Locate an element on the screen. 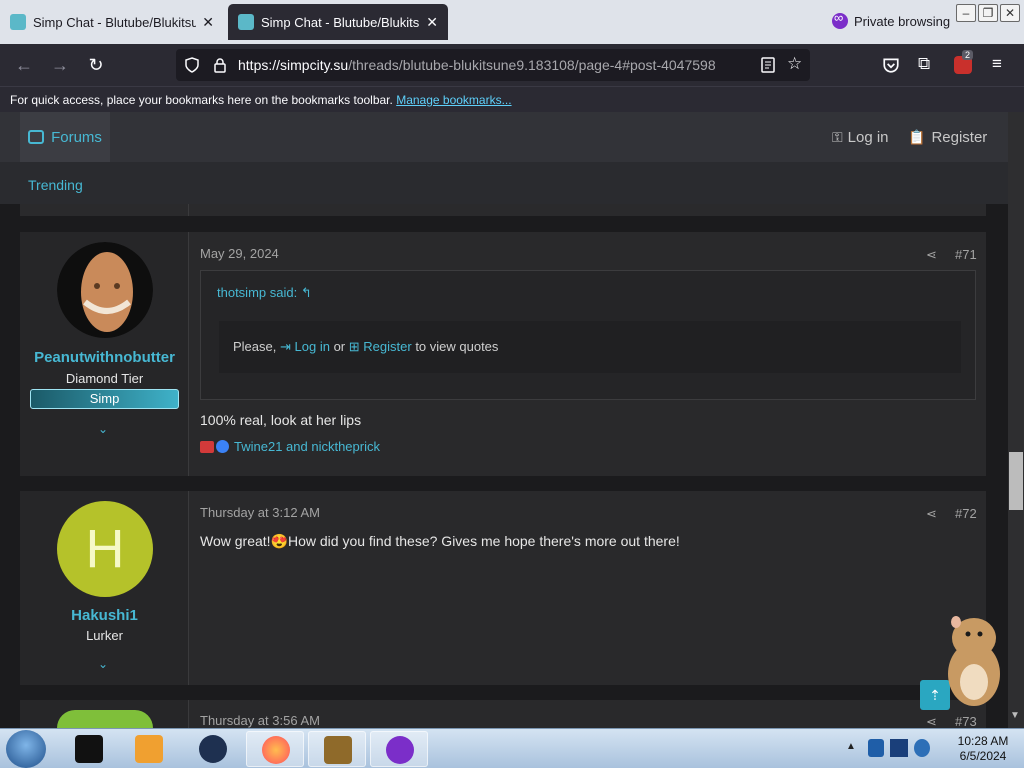  tab-inactive: Simp Chat - Blutube/Blukitsune ✕ is located at coordinates (112, 22).